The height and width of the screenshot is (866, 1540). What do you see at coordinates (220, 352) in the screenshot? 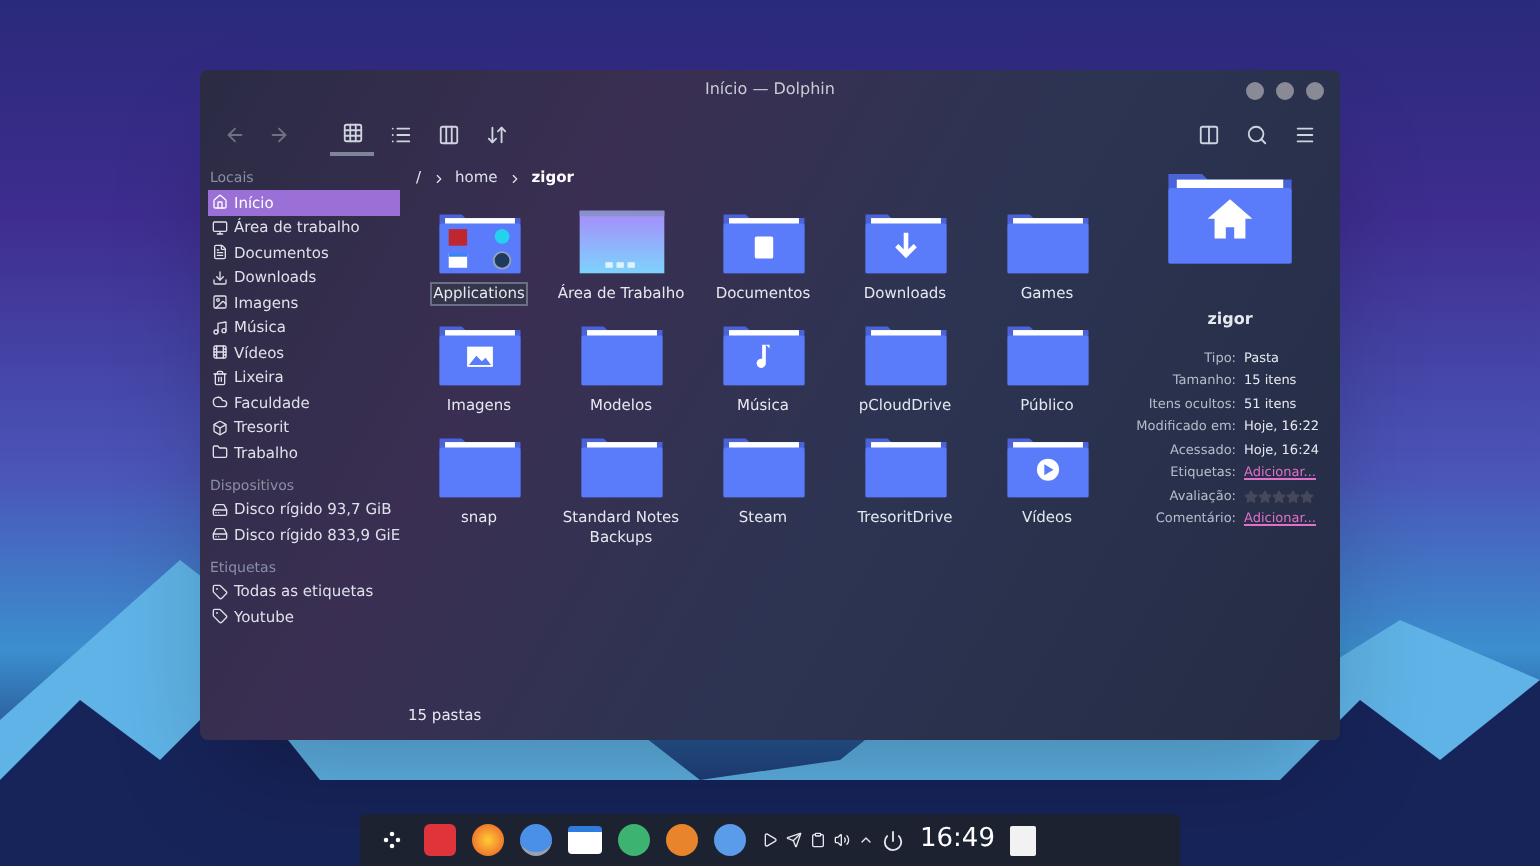
I see `film-icon` at bounding box center [220, 352].